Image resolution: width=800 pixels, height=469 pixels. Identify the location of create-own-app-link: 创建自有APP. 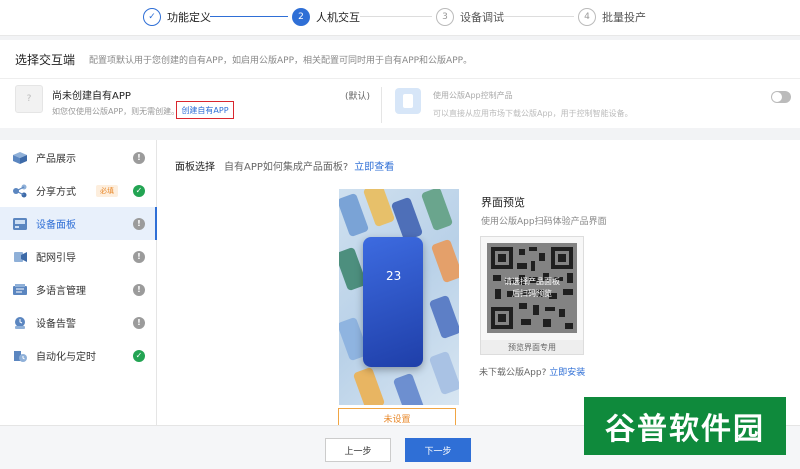
(205, 110).